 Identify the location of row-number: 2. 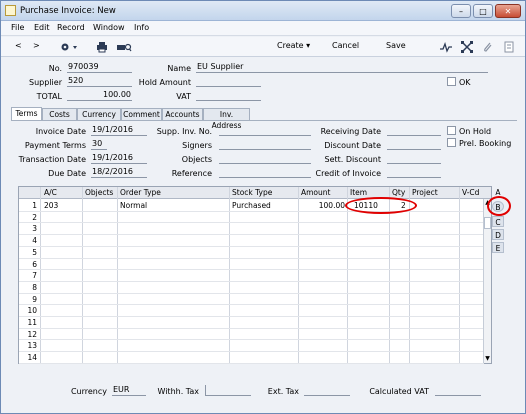
(34, 217).